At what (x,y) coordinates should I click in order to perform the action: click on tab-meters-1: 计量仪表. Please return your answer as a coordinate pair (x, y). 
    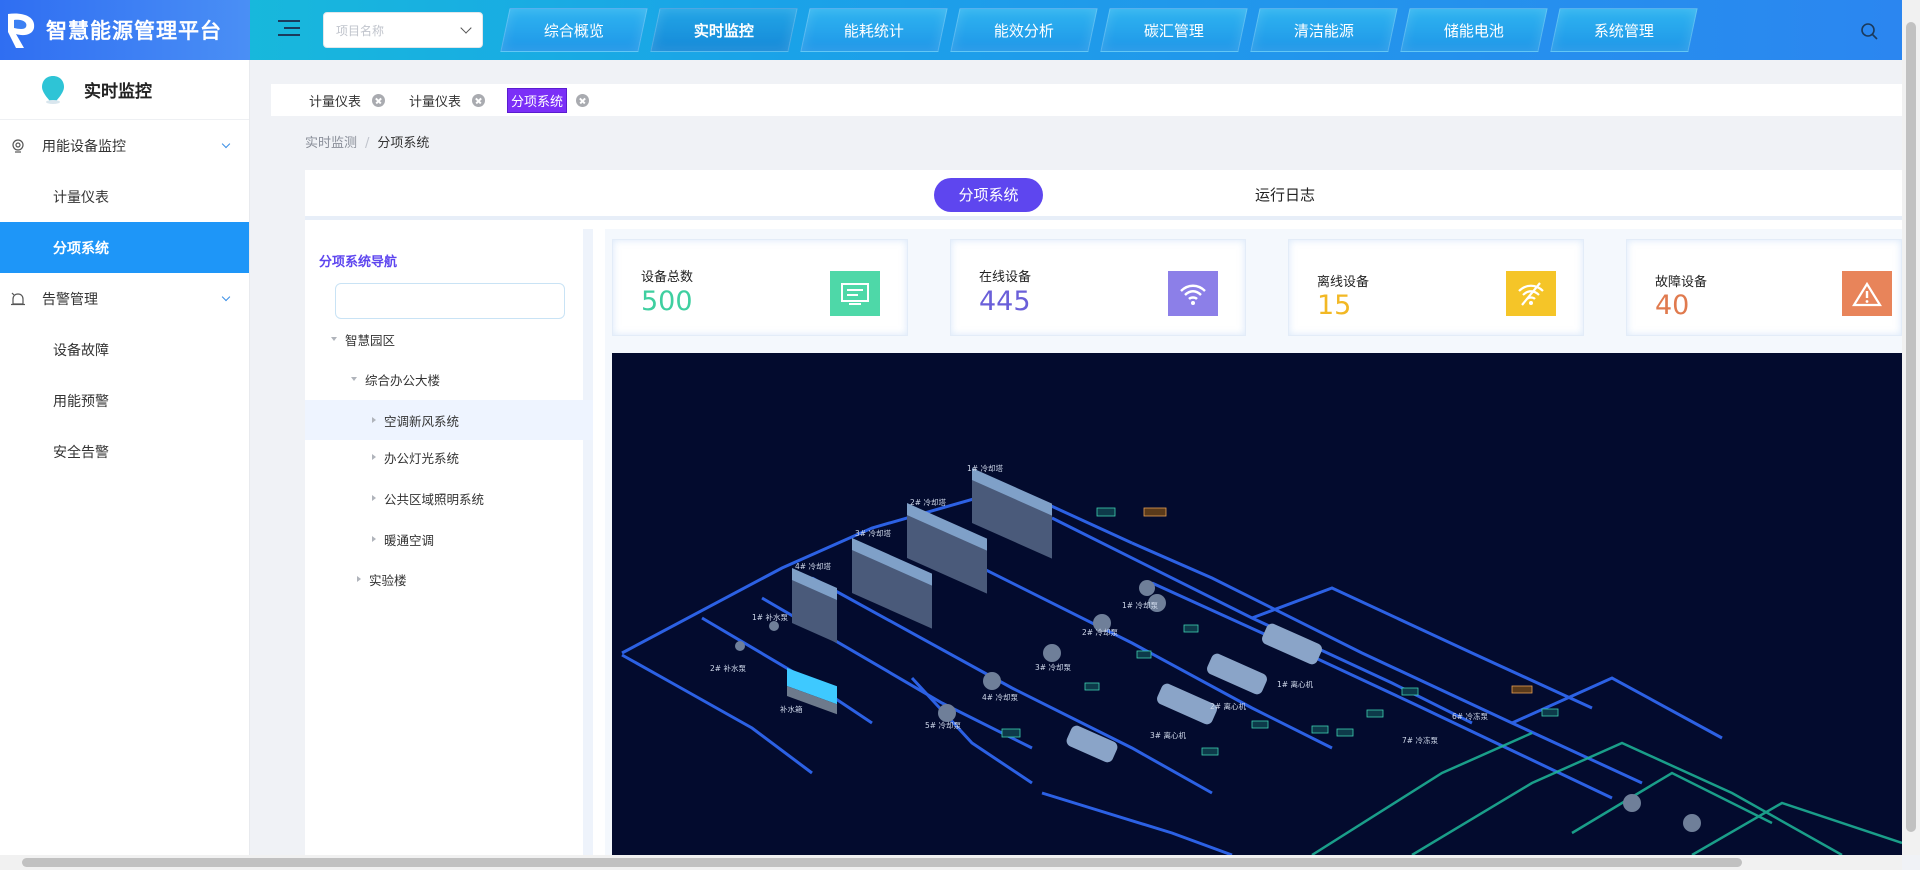
    Looking at the image, I should click on (346, 100).